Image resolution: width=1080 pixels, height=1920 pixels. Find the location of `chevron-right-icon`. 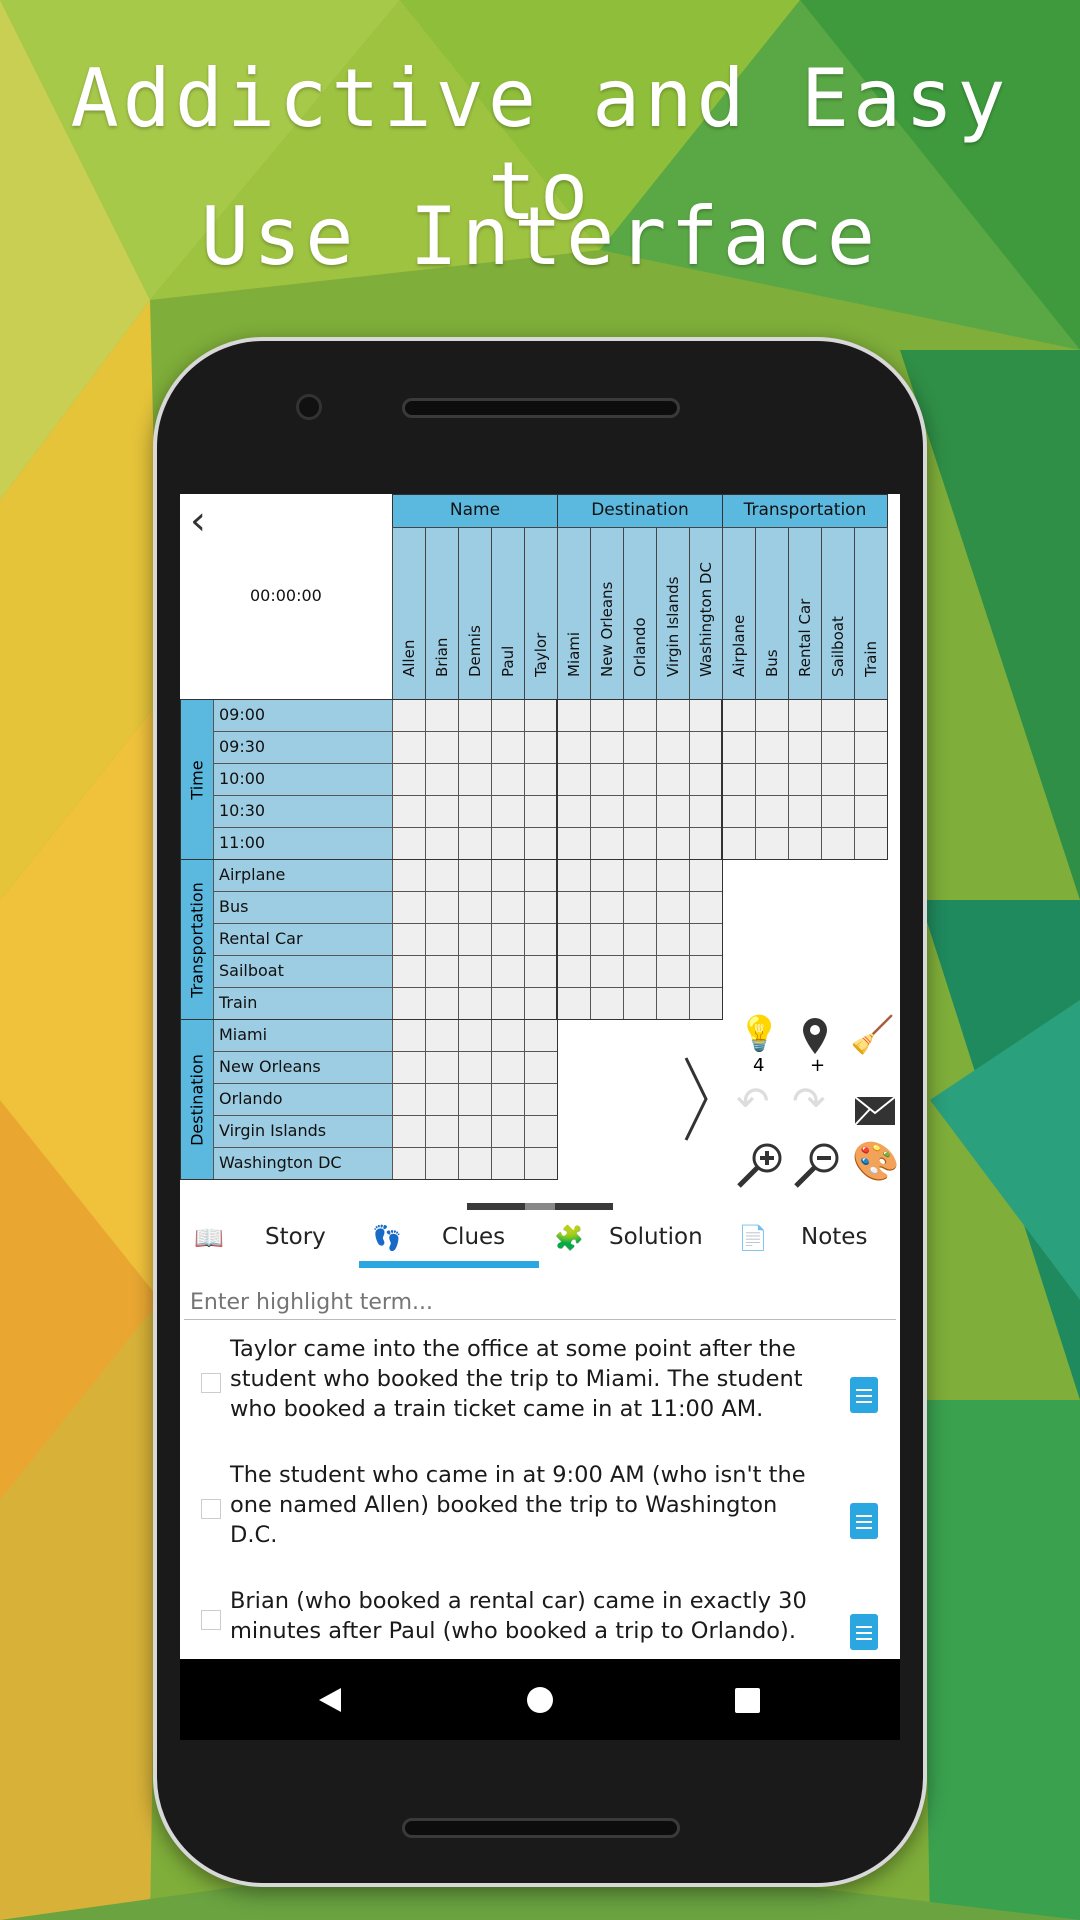

chevron-right-icon is located at coordinates (697, 1099).